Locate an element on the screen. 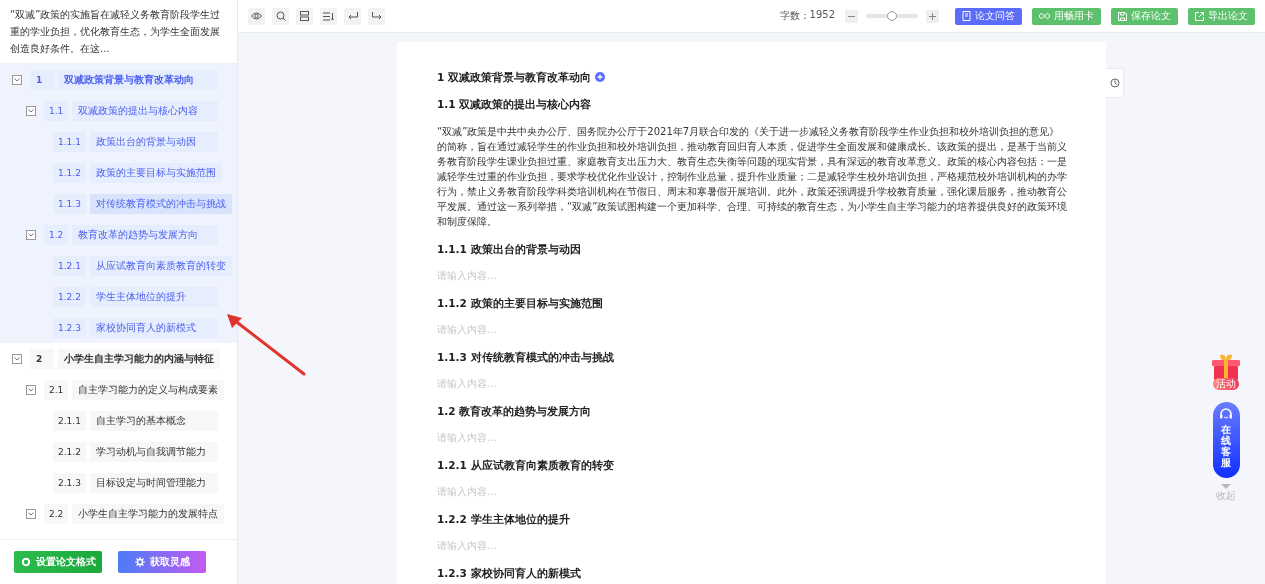 The width and height of the screenshot is (1265, 584). body-paragraph: “双减”政策是中共中央办公厅、国务院办公厅于2021年7月联合印发的《关于进一步减轻义务教育阶段学生作业负担和校外培训负担的意见》的简称，旨在通过减轻学生的作业负担和校外培训负担，推动教育回归育人本质，促进学生全面发展和健康成长。该政策的提出，是基于当前义务教育阶段学生课业负担过重、家庭教育支出压力大、教育生态失衡等问题的现实背景，具有深远的教育改革意义。政策的核心内容包括：一是减轻学生过重的作业负担，要求学校优化作业设计，控制作业总量，提升作业质量；二是减轻学生校外培训负担，严格规范校外培训机构的办学行为，禁止义务教育阶段学科类培训机构在节假日、周末和寒暑假开展培训。此外，政策还强调提升学校教育质量，强化课后服务，推动教育公平发展。通过这一系列举措，“双减”政策试图构建一个更加科学、合理、可持续的教育生态，为小学生自主学习能力的培养提供良好的政策环境和制度保障。 is located at coordinates (752, 177).